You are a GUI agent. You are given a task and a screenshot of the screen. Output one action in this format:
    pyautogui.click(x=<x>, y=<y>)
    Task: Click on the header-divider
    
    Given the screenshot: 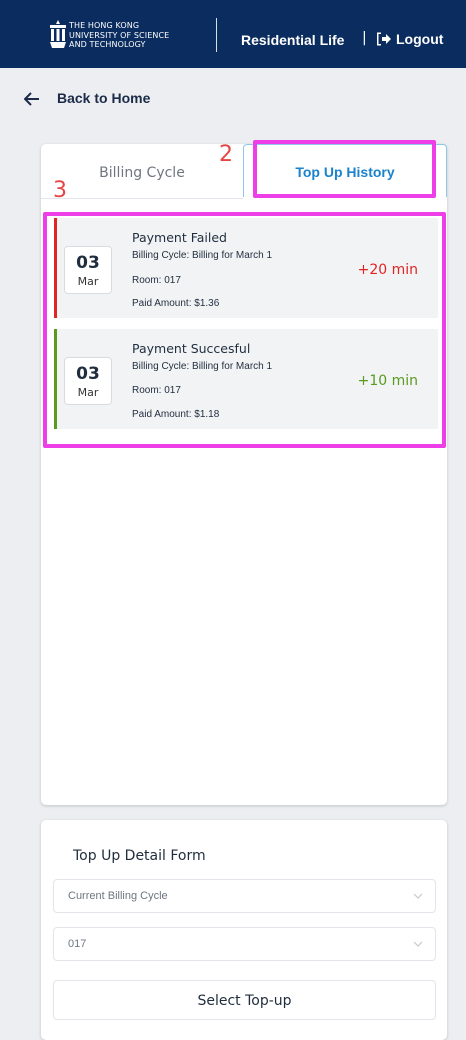 What is the action you would take?
    pyautogui.click(x=216, y=35)
    